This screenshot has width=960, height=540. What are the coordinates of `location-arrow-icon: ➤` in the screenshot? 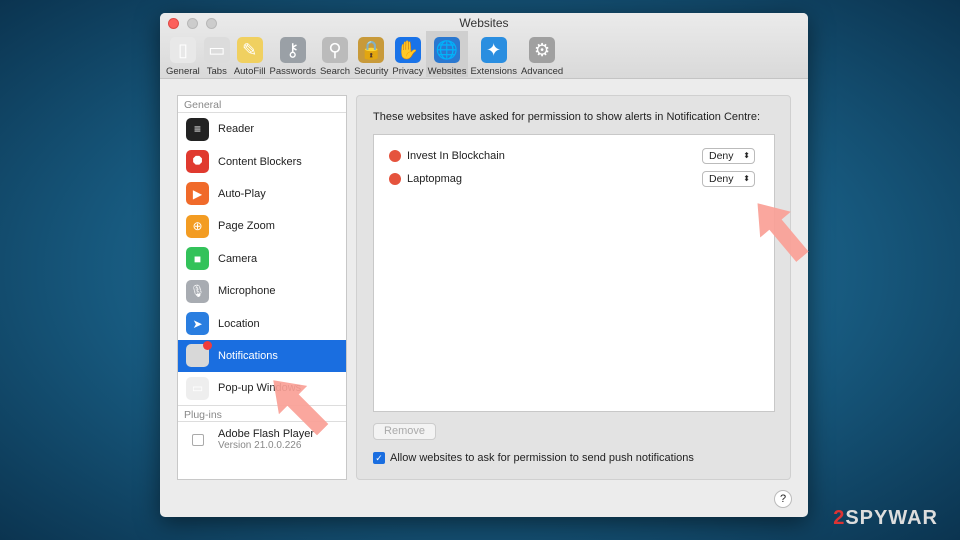 It's located at (197, 324).